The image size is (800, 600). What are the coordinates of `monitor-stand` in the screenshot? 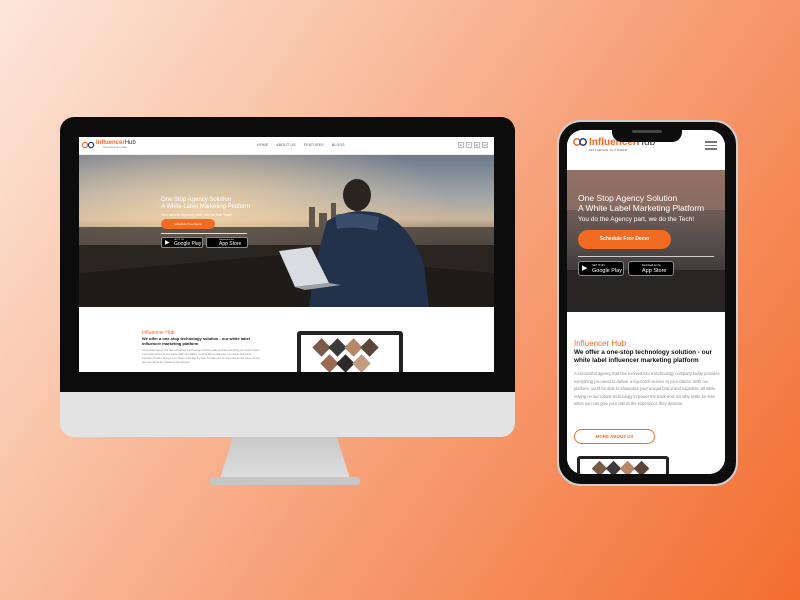 It's located at (285, 458).